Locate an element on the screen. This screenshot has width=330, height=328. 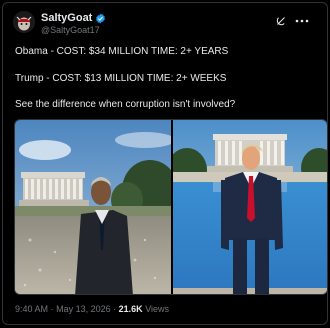
post-text-line-1: Obama - COST: $34 MILLION TIME: 2+ YEARS is located at coordinates (122, 51).